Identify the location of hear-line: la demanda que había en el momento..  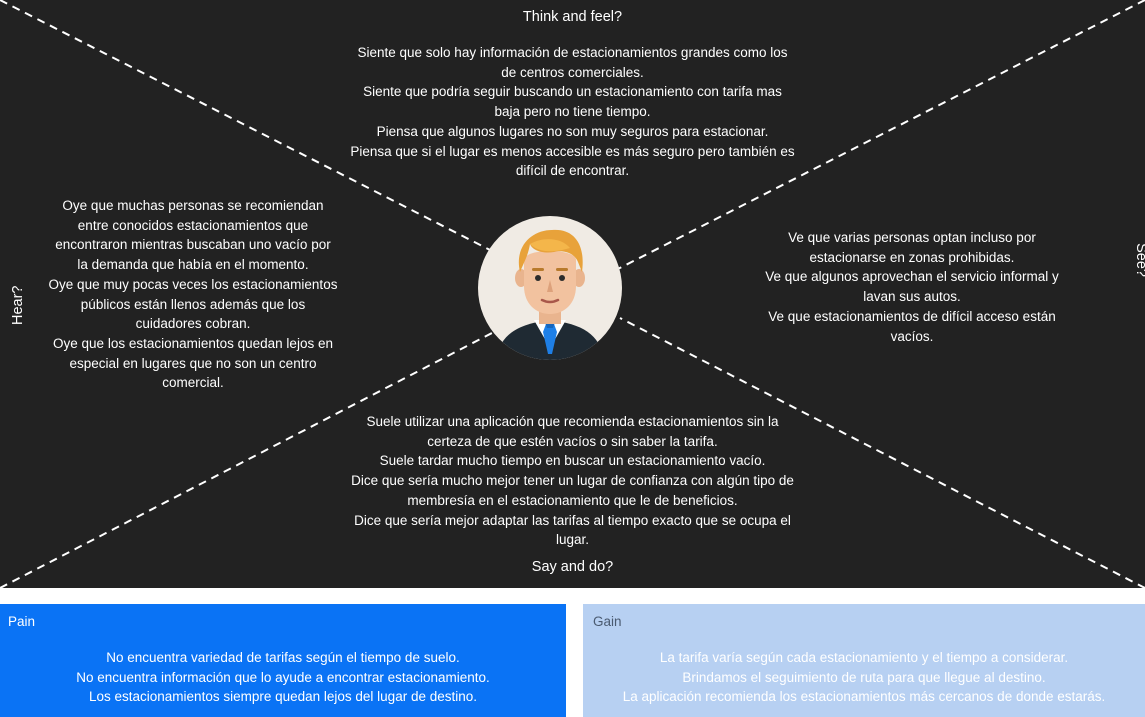
(193, 265).